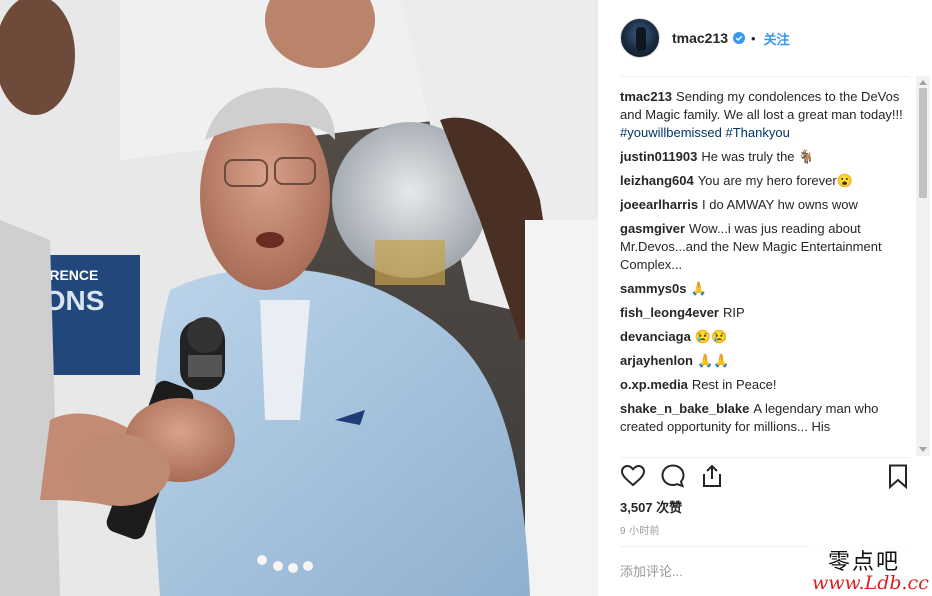  What do you see at coordinates (734, 312) in the screenshot?
I see `comment-text: RIP` at bounding box center [734, 312].